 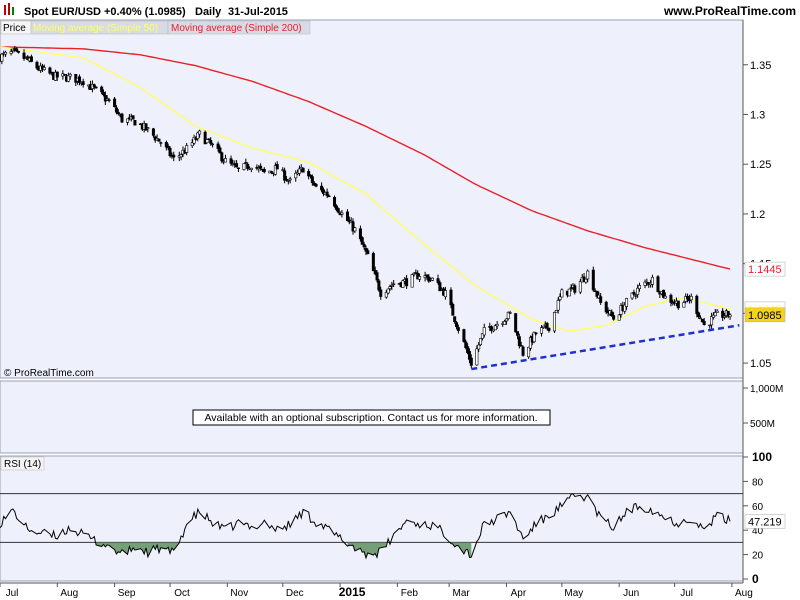 What do you see at coordinates (239, 593) in the screenshot?
I see `x-tick-label: Nov` at bounding box center [239, 593].